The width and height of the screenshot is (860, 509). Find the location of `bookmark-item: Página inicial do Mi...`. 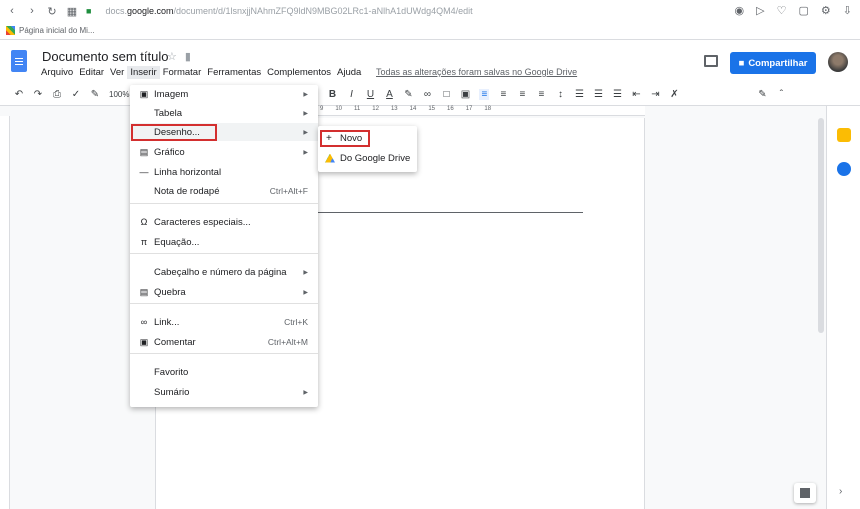

bookmark-item: Página inicial do Mi... is located at coordinates (57, 30).